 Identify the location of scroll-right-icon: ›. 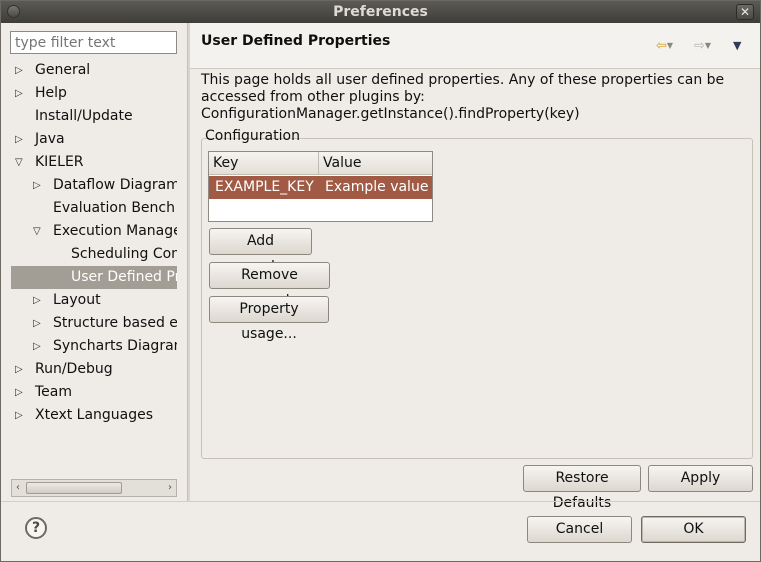
(170, 488).